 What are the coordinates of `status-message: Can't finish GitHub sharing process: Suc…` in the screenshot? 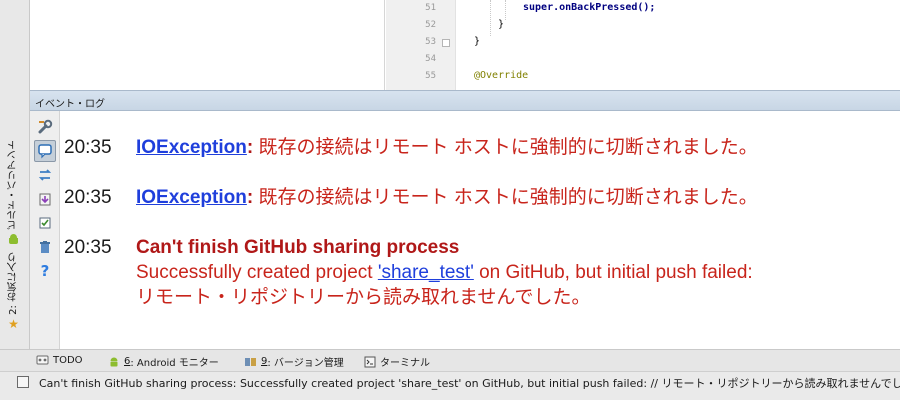 It's located at (469, 383).